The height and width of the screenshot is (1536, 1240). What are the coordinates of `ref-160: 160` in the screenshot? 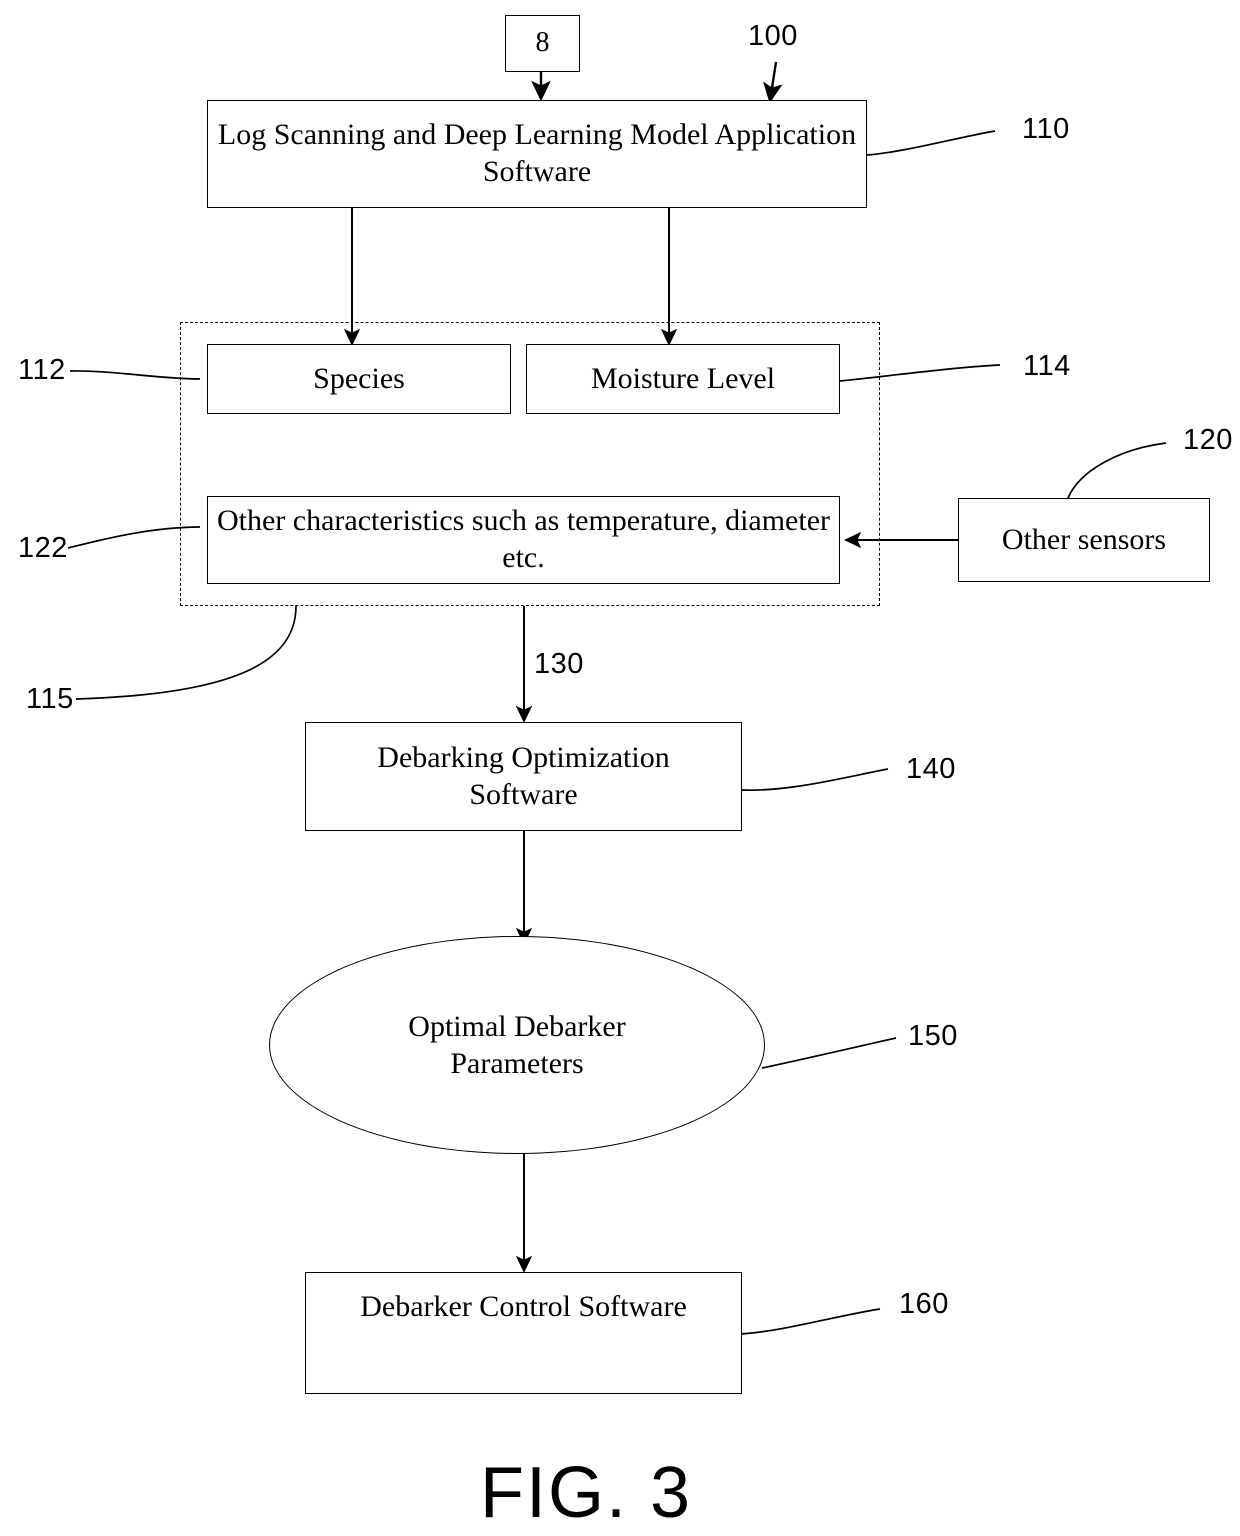 It's located at (924, 1304).